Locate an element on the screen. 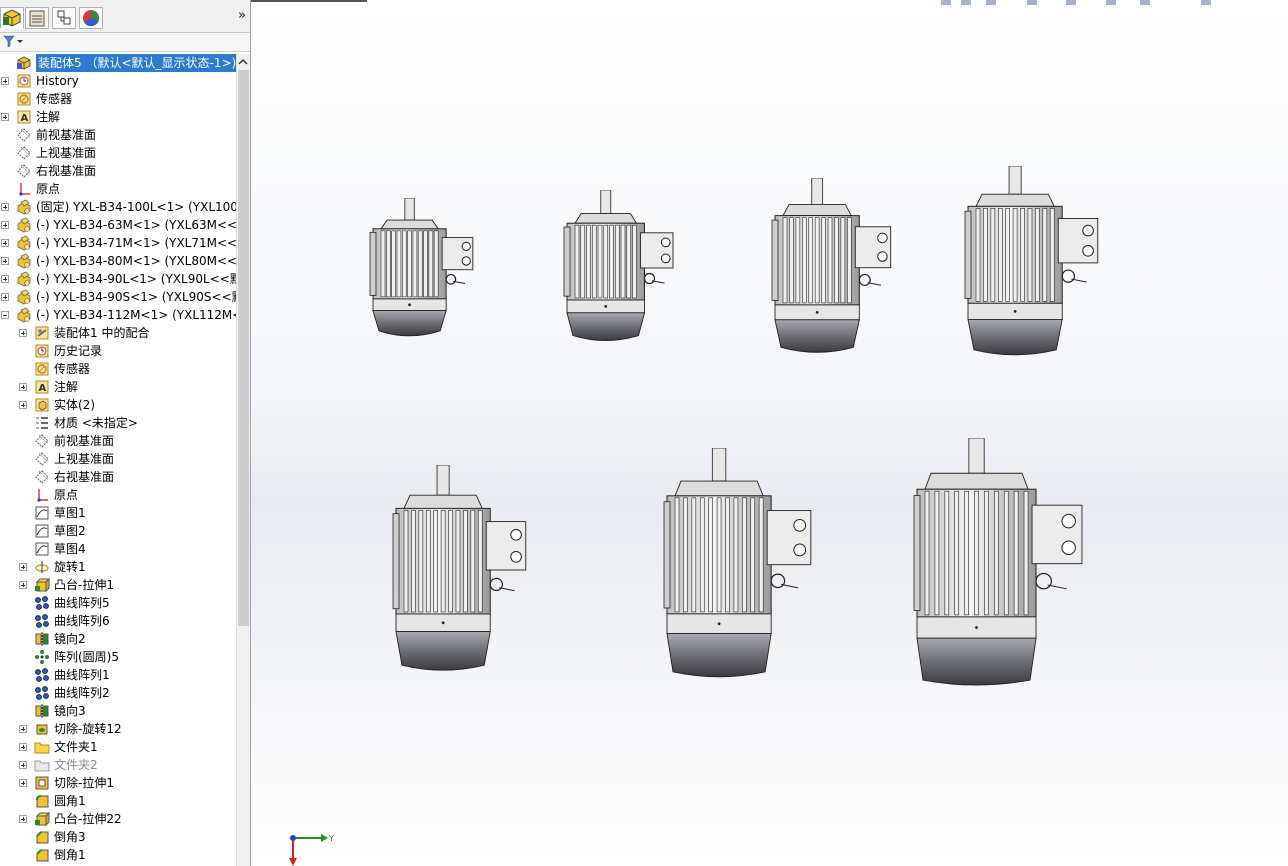 This screenshot has width=1288, height=866. tree-item: 材质 <未指定> is located at coordinates (118, 423).